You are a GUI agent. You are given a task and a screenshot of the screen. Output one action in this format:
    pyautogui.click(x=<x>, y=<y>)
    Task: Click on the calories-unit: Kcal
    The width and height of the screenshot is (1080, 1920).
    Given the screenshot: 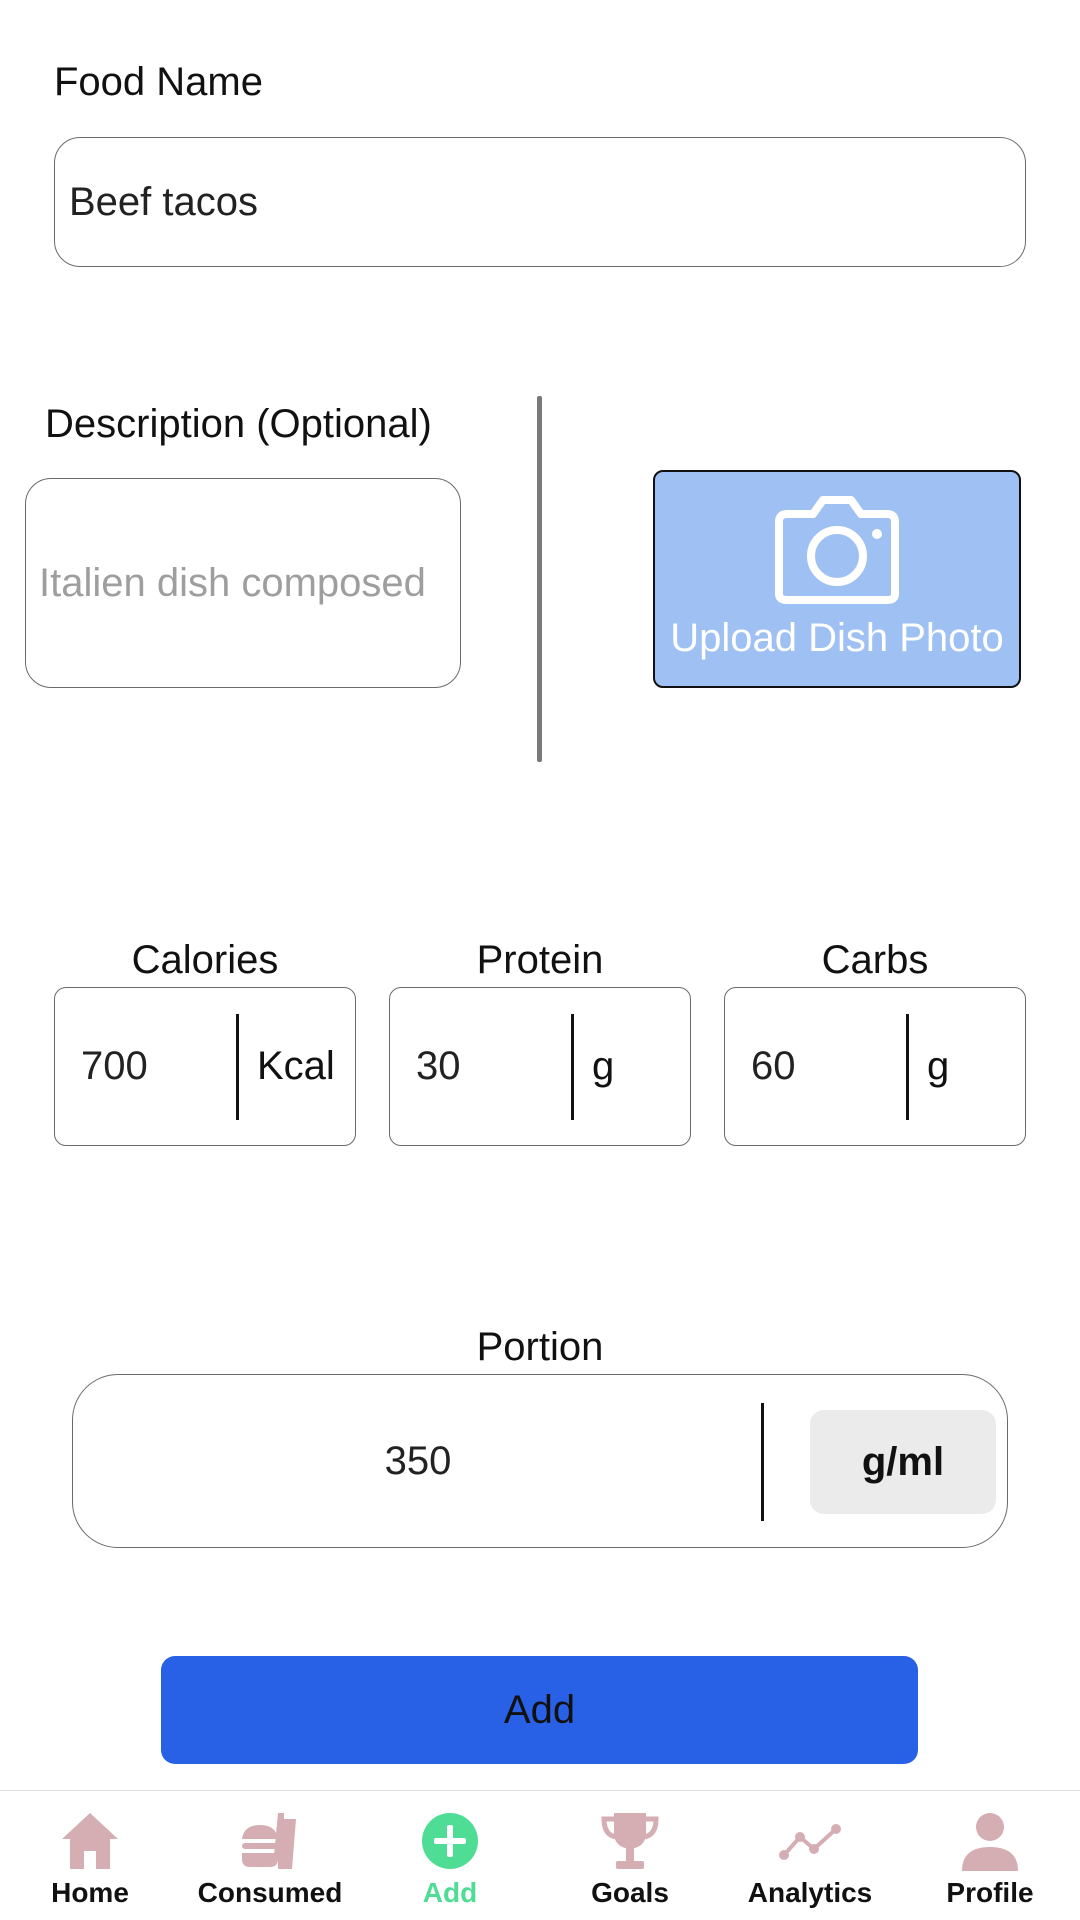 What is the action you would take?
    pyautogui.click(x=296, y=1066)
    